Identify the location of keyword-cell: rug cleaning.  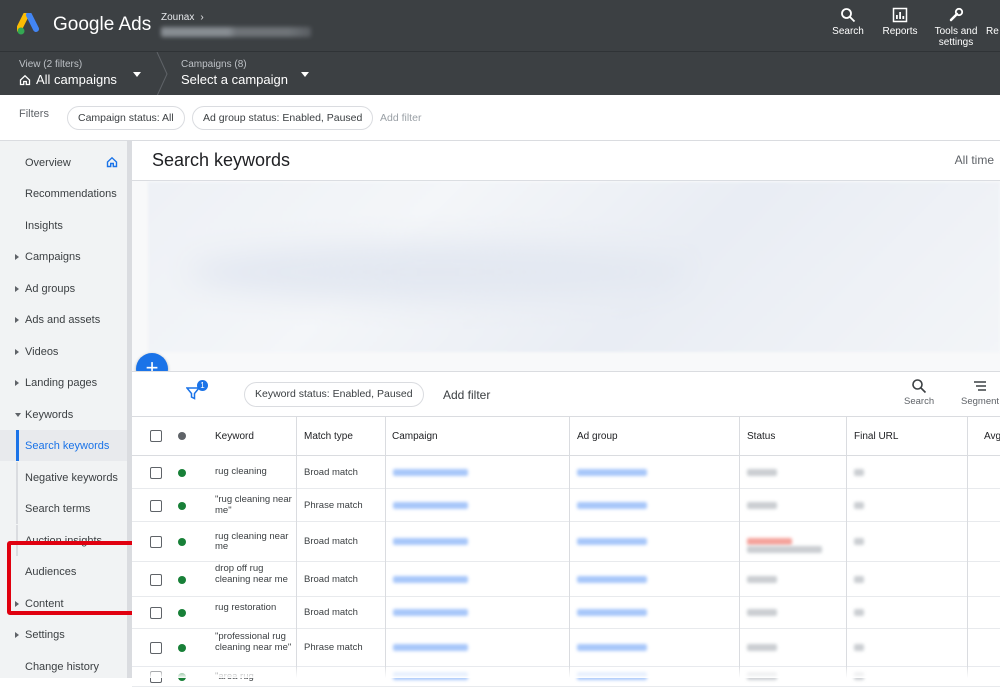
(254, 472).